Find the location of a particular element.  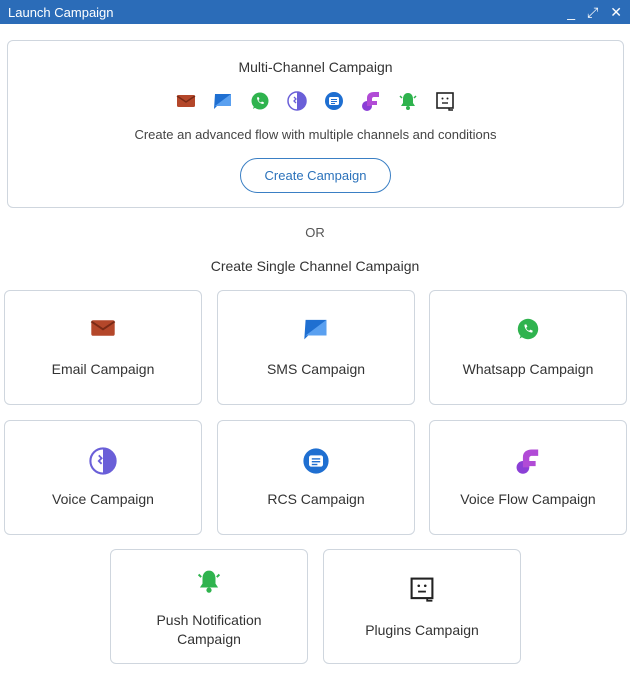

voice-flow-campaign-card: Voice Flow Campaign is located at coordinates (528, 477).